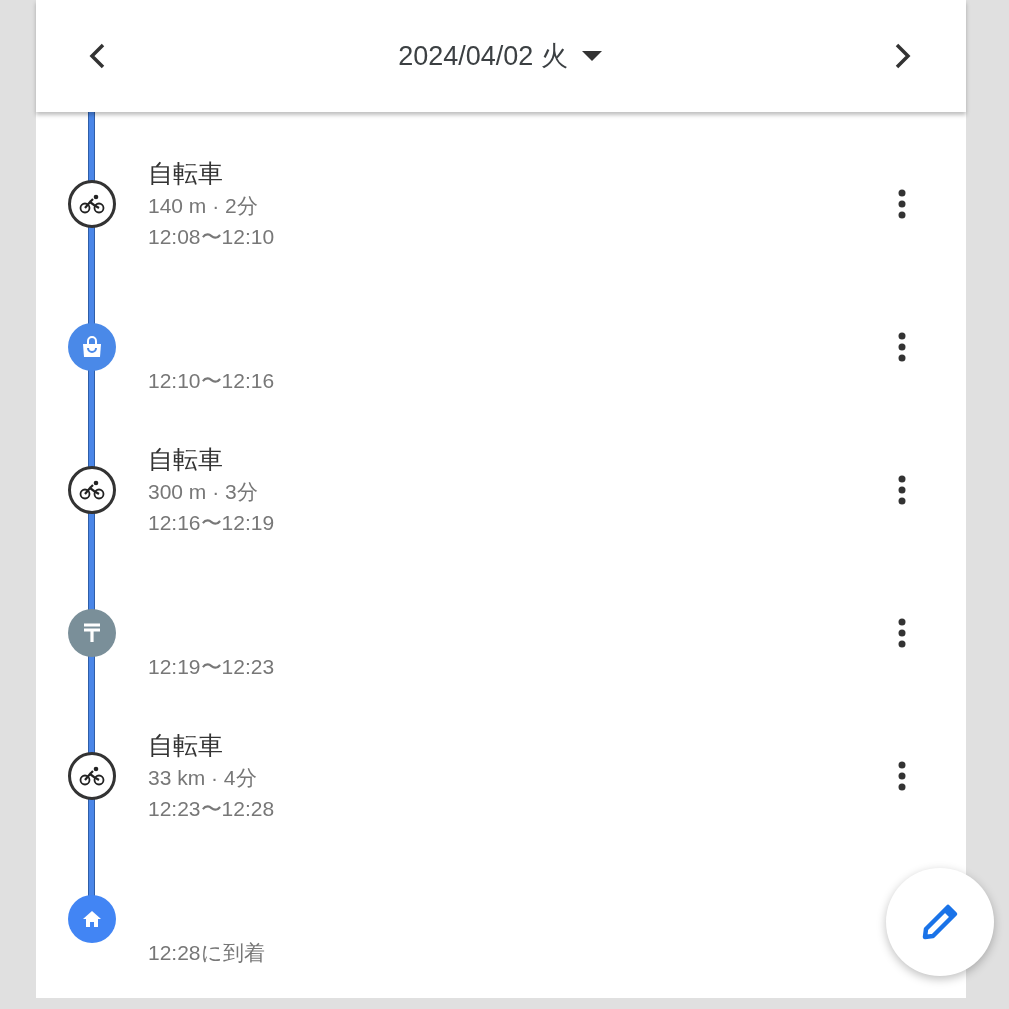 The height and width of the screenshot is (1009, 1009). What do you see at coordinates (203, 205) in the screenshot?
I see `distance-duration: 140 m · 2分` at bounding box center [203, 205].